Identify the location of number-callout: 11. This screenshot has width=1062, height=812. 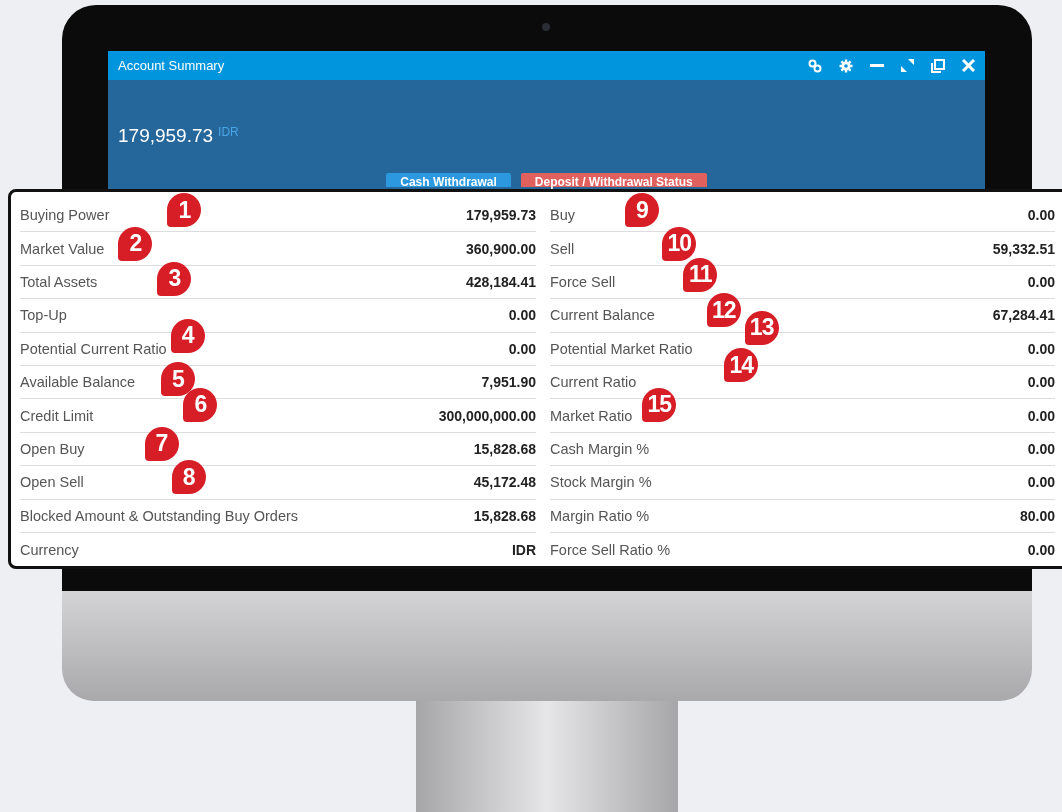
(700, 274).